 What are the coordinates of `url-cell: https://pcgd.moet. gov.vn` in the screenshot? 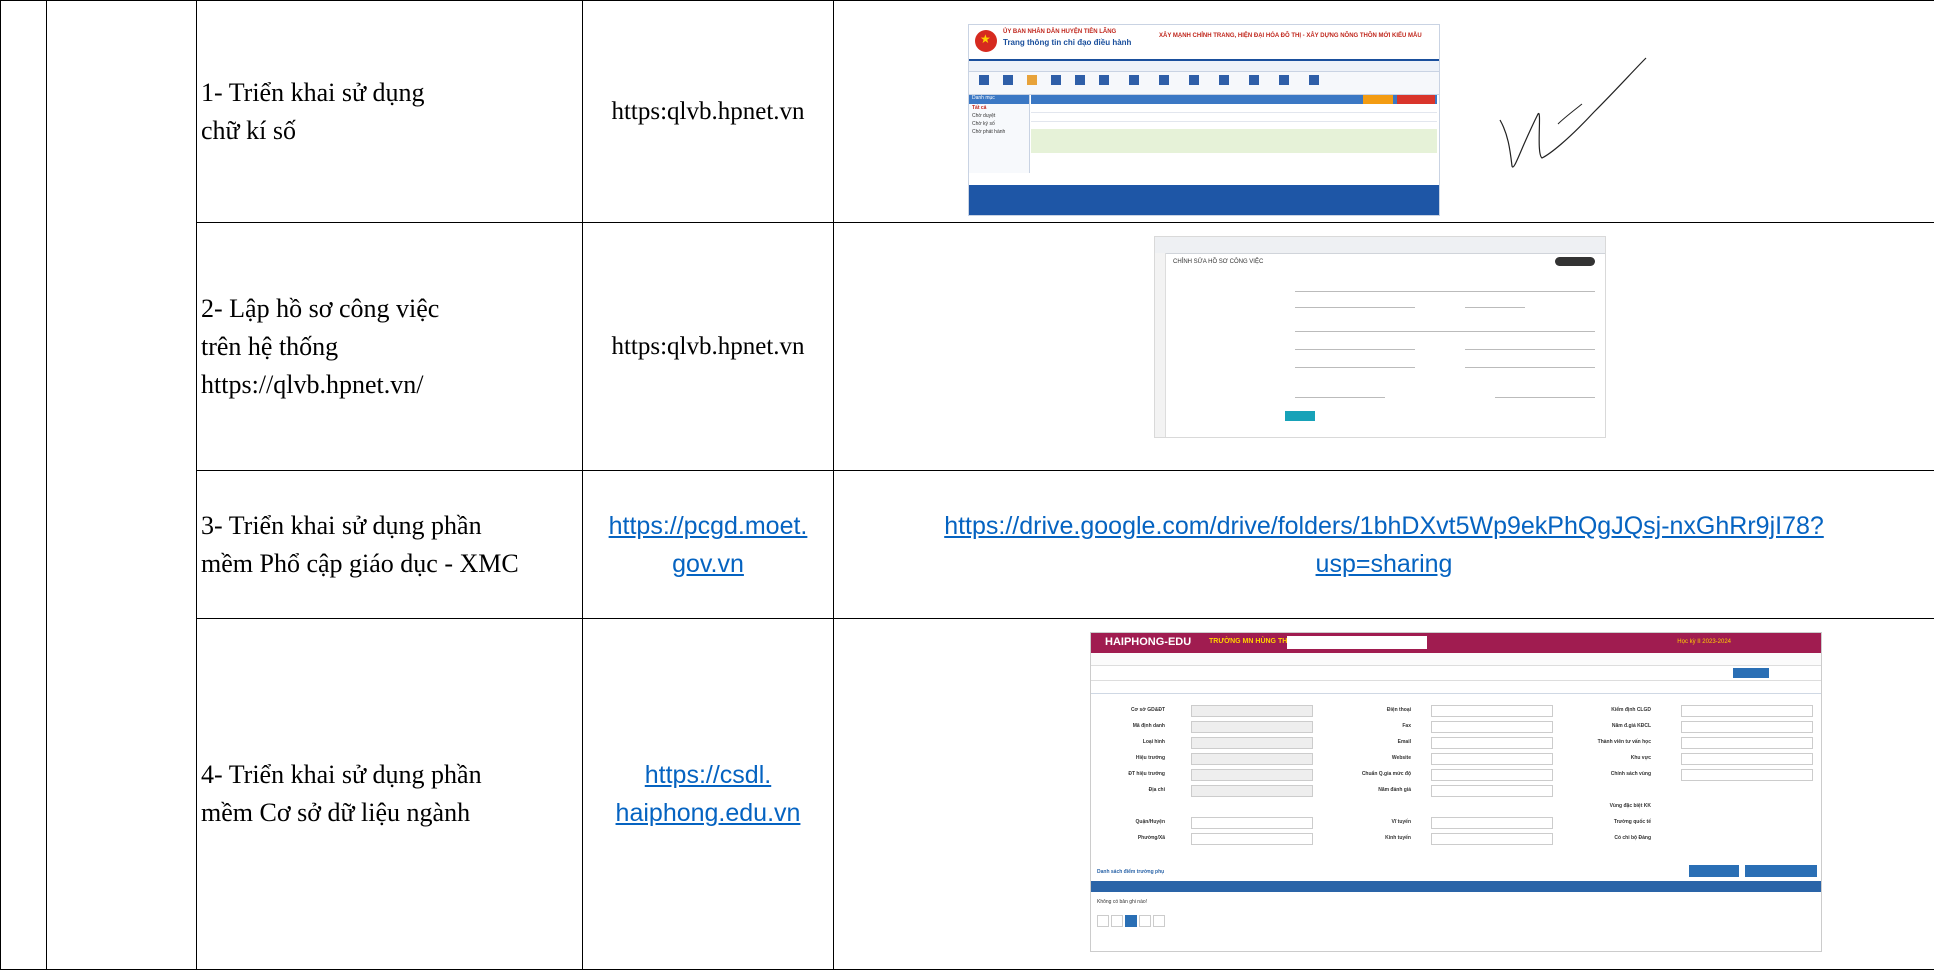 It's located at (708, 545).